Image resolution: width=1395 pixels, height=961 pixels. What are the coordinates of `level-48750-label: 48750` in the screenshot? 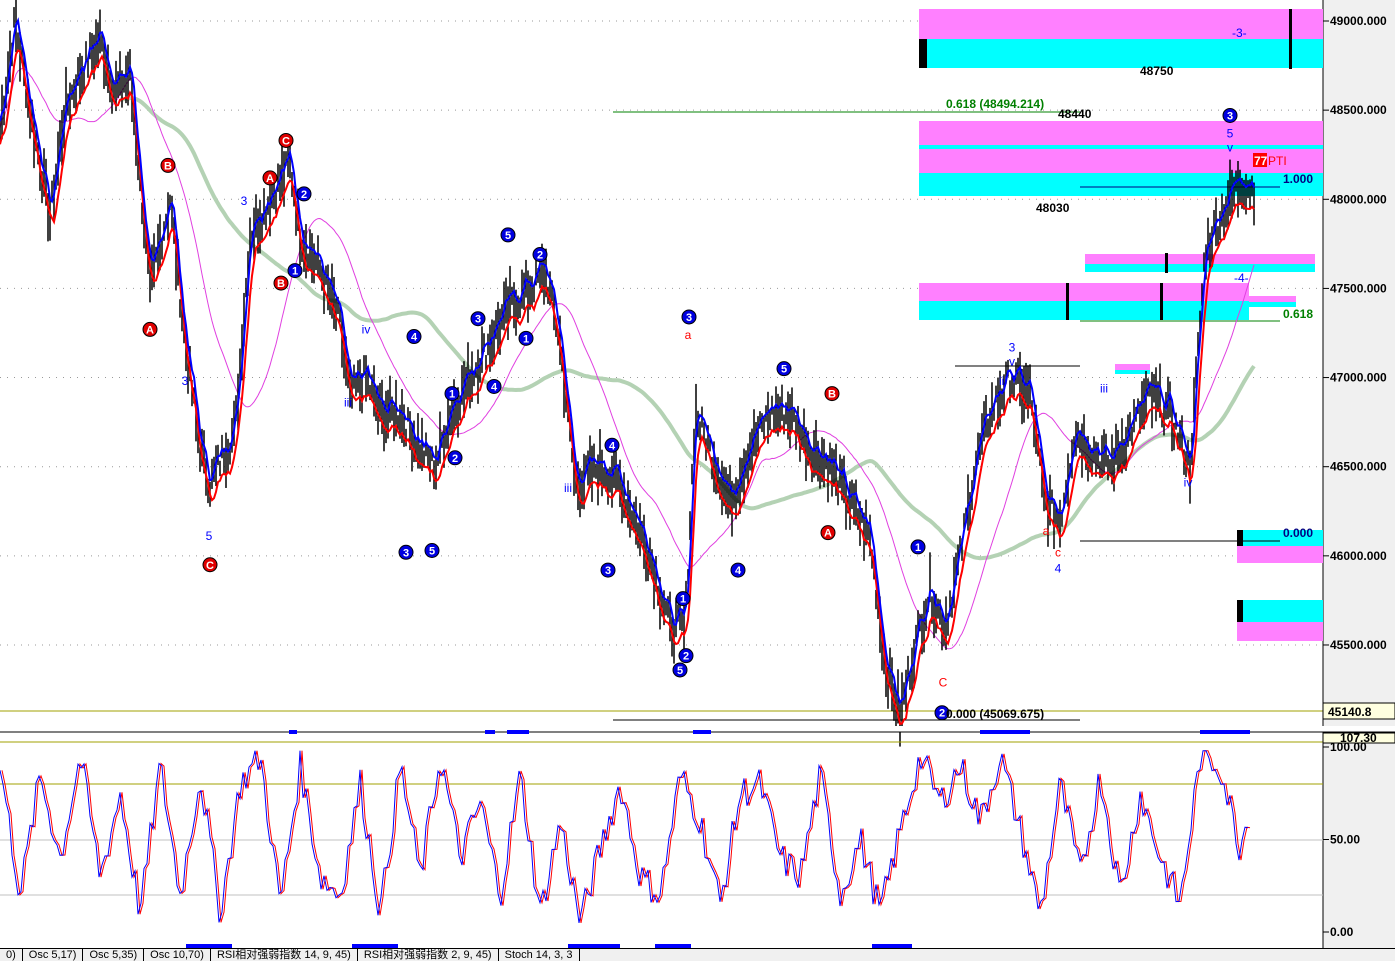 It's located at (1157, 71).